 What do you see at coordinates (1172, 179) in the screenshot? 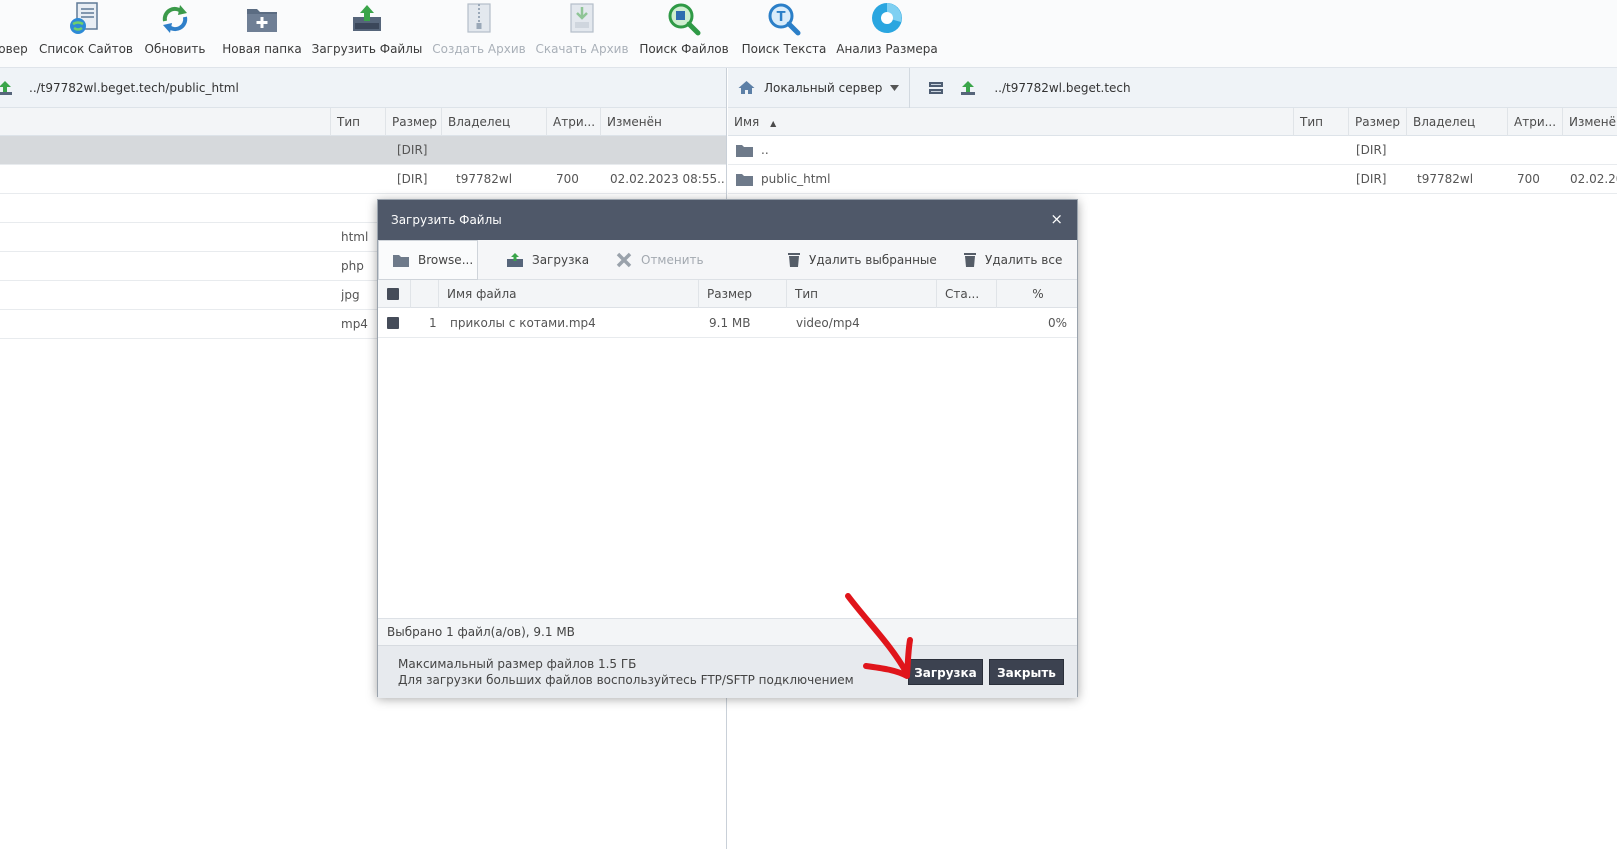
I see `table-row: public_html [DIR] t97782wl 700 02.02.20` at bounding box center [1172, 179].